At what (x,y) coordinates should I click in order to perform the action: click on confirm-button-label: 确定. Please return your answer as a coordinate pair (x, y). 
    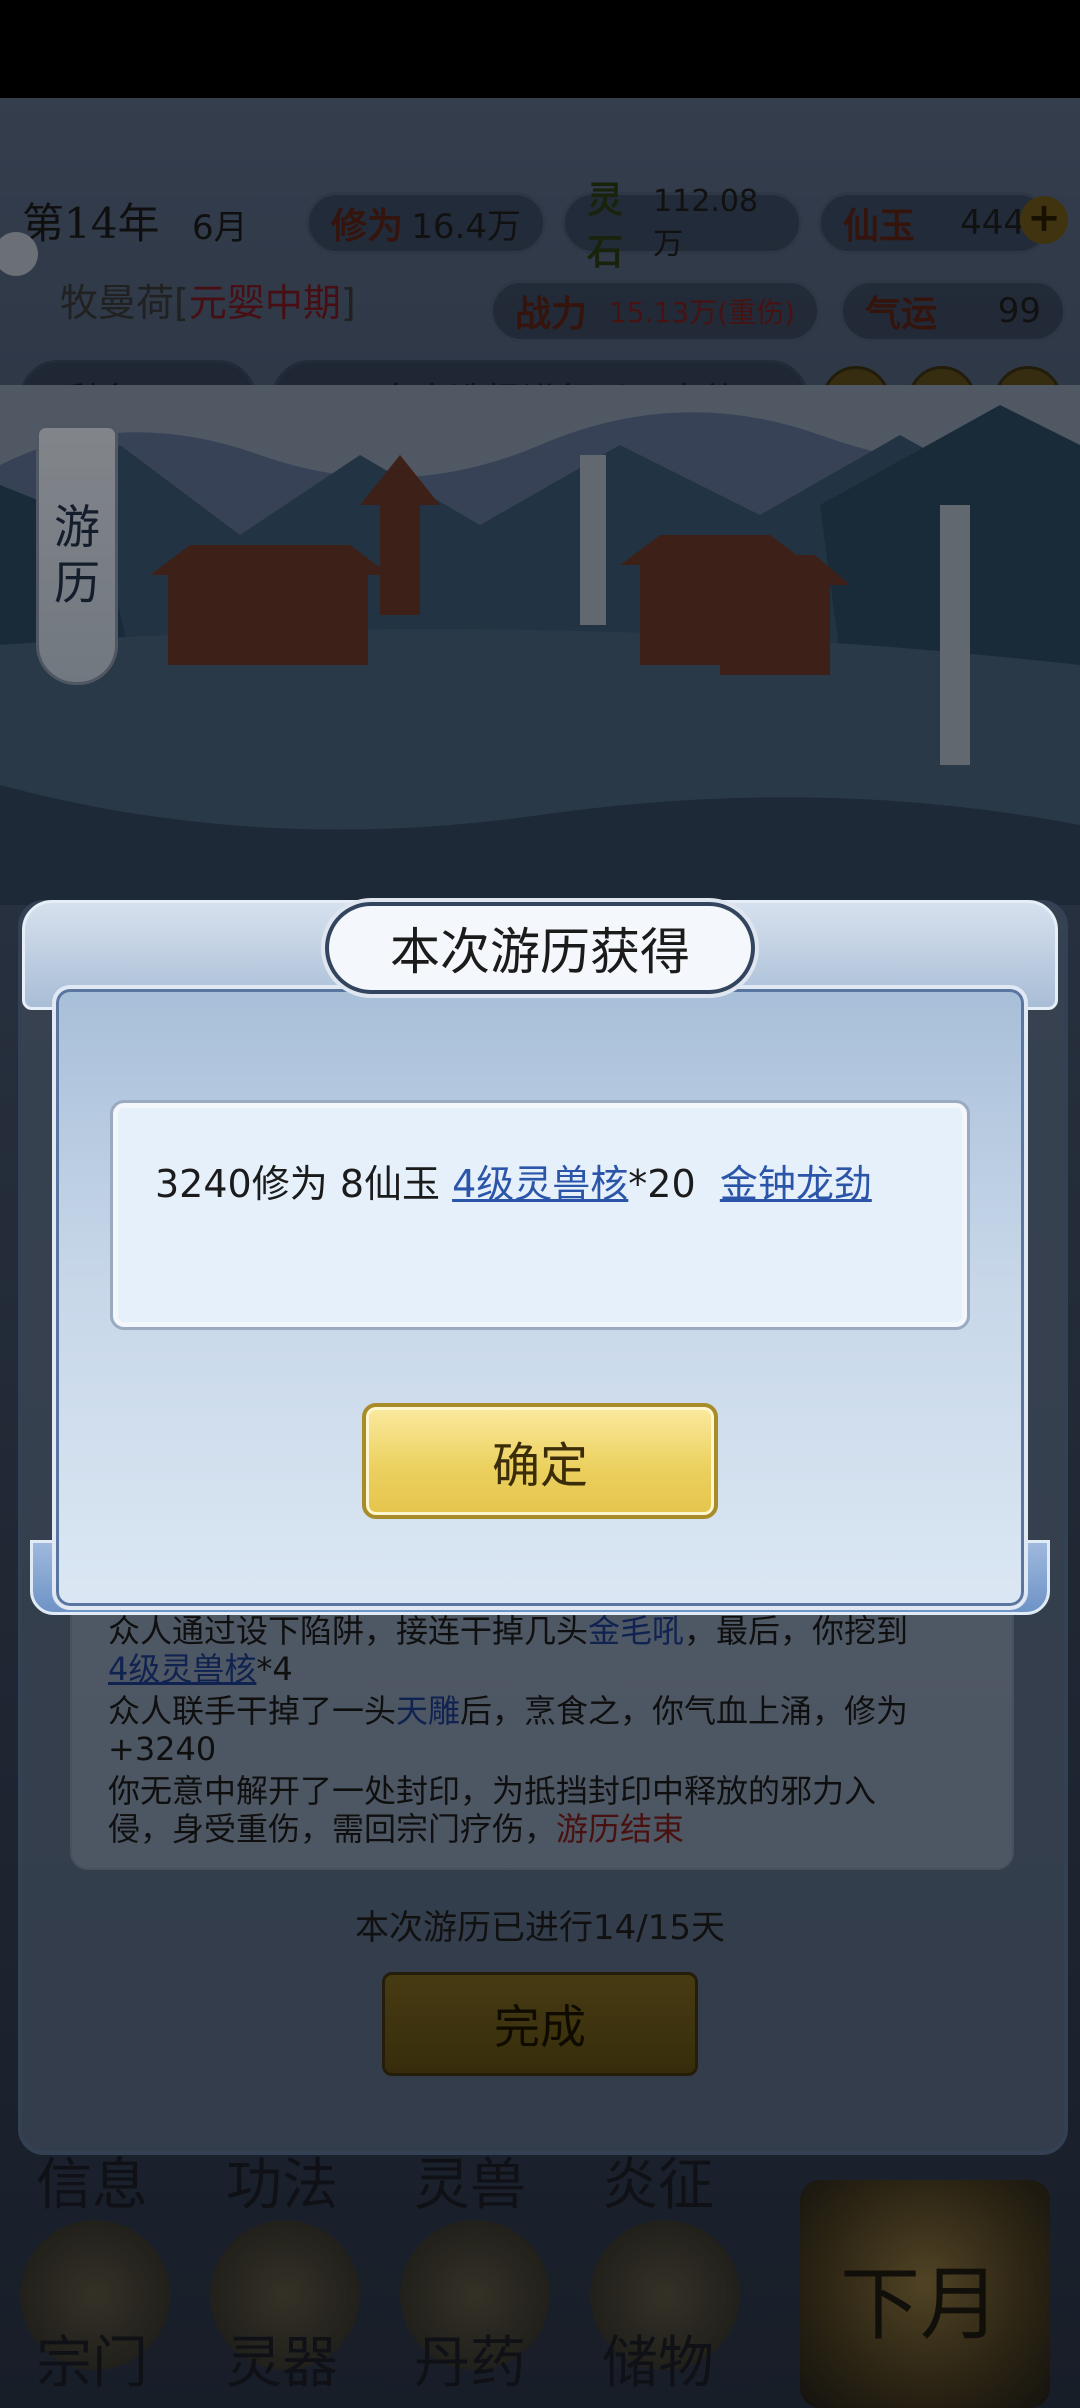
    Looking at the image, I should click on (539, 1466).